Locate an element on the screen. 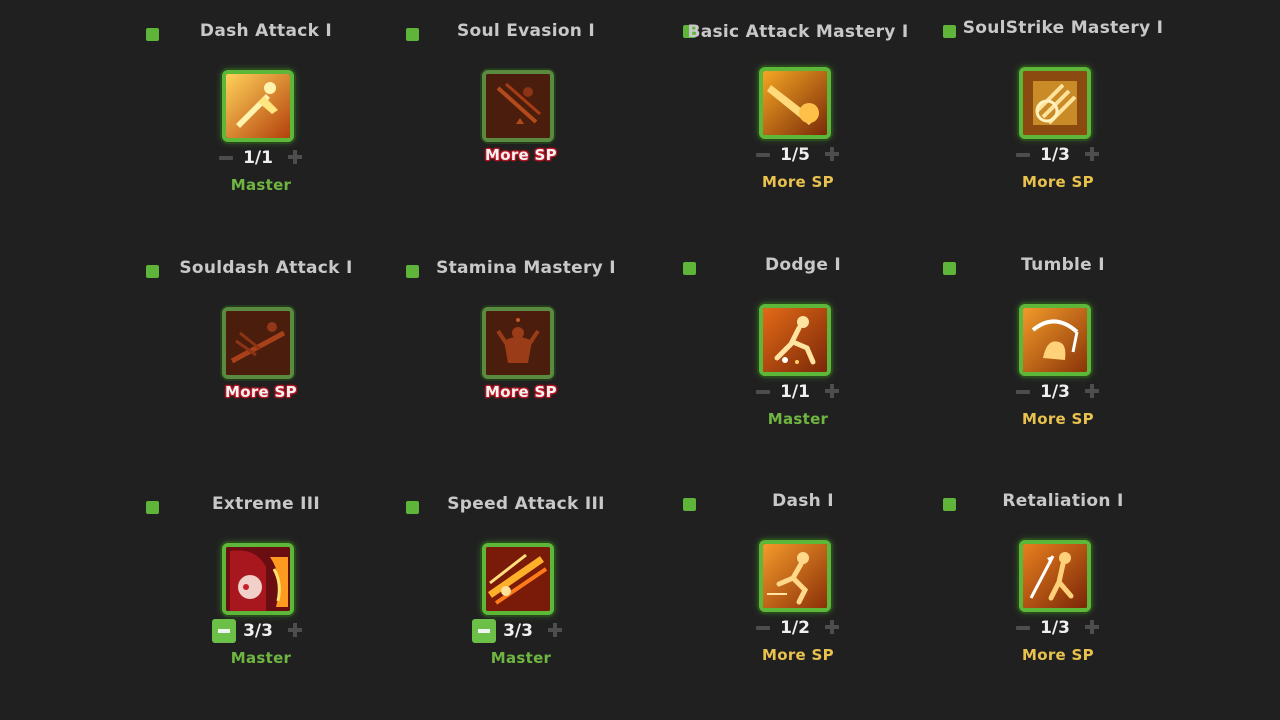  skill-name: Retaliation I is located at coordinates (1063, 501).